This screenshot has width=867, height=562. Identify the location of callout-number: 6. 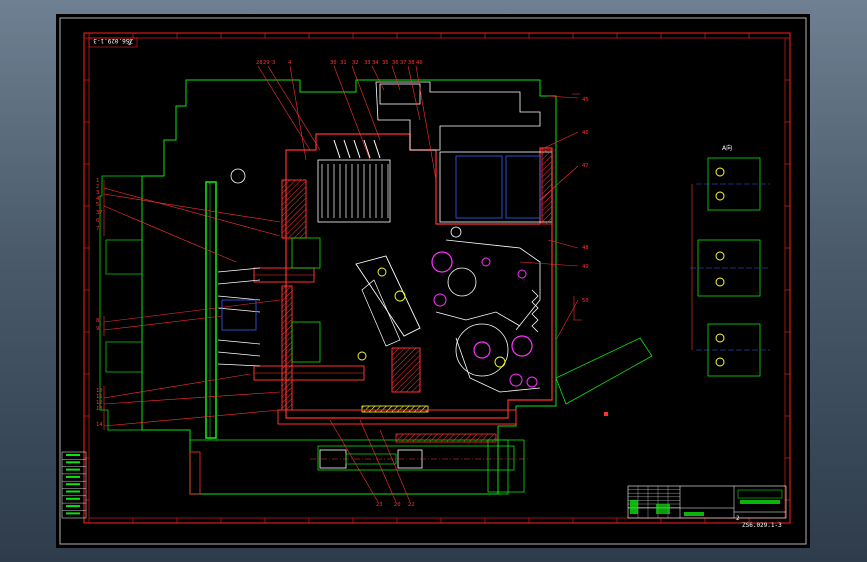
(97, 221).